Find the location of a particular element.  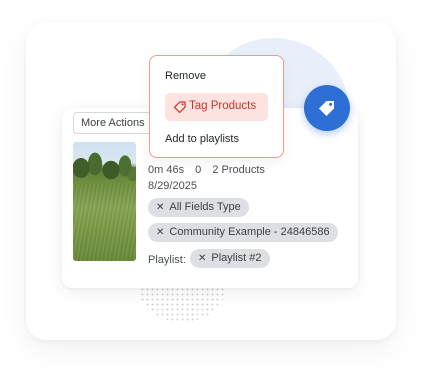

tag-chip: ✕ Community Example - 24846586 is located at coordinates (243, 232).